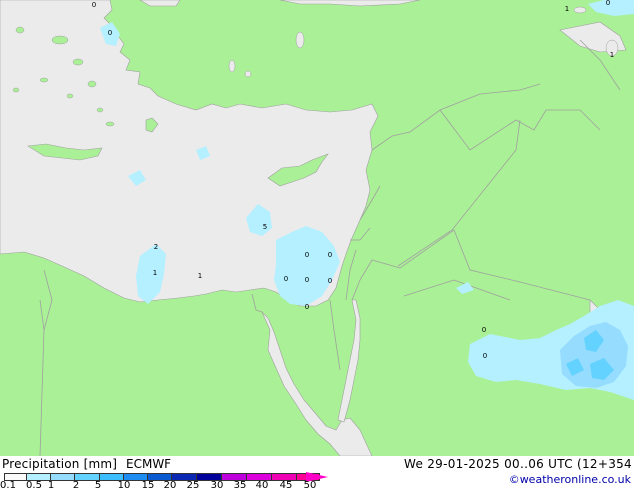  Describe the element at coordinates (570, 480) in the screenshot. I see `credit-link: ©weatheronline.co.uk` at that location.